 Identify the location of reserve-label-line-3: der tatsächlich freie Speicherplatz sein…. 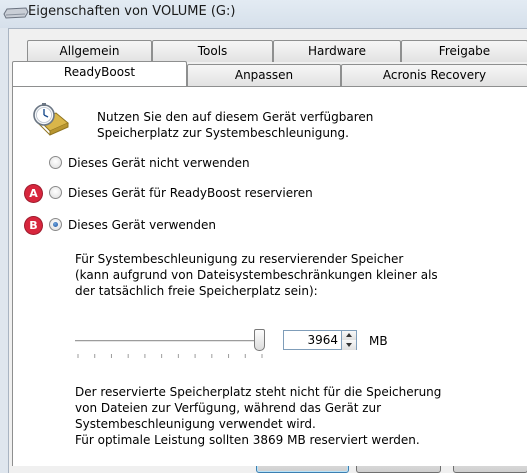
(196, 291).